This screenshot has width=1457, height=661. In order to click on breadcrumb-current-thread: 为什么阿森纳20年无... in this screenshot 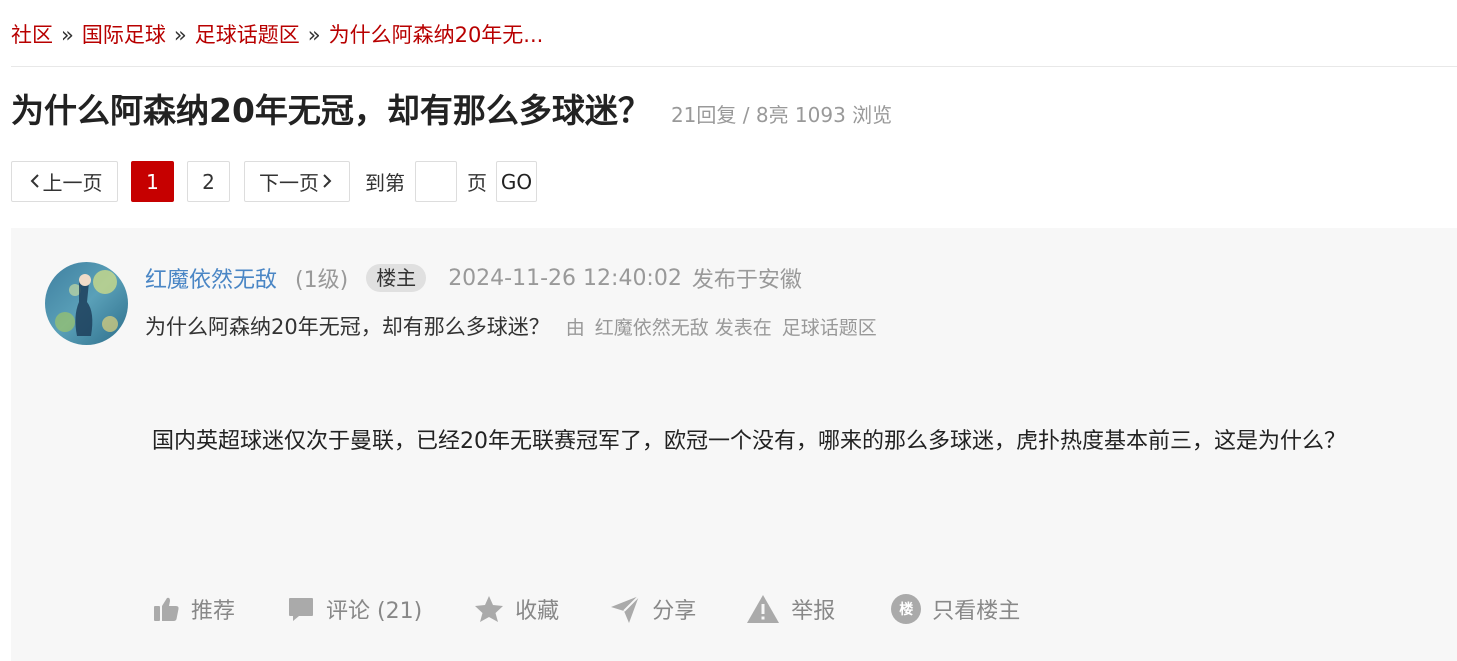, I will do `click(436, 35)`.